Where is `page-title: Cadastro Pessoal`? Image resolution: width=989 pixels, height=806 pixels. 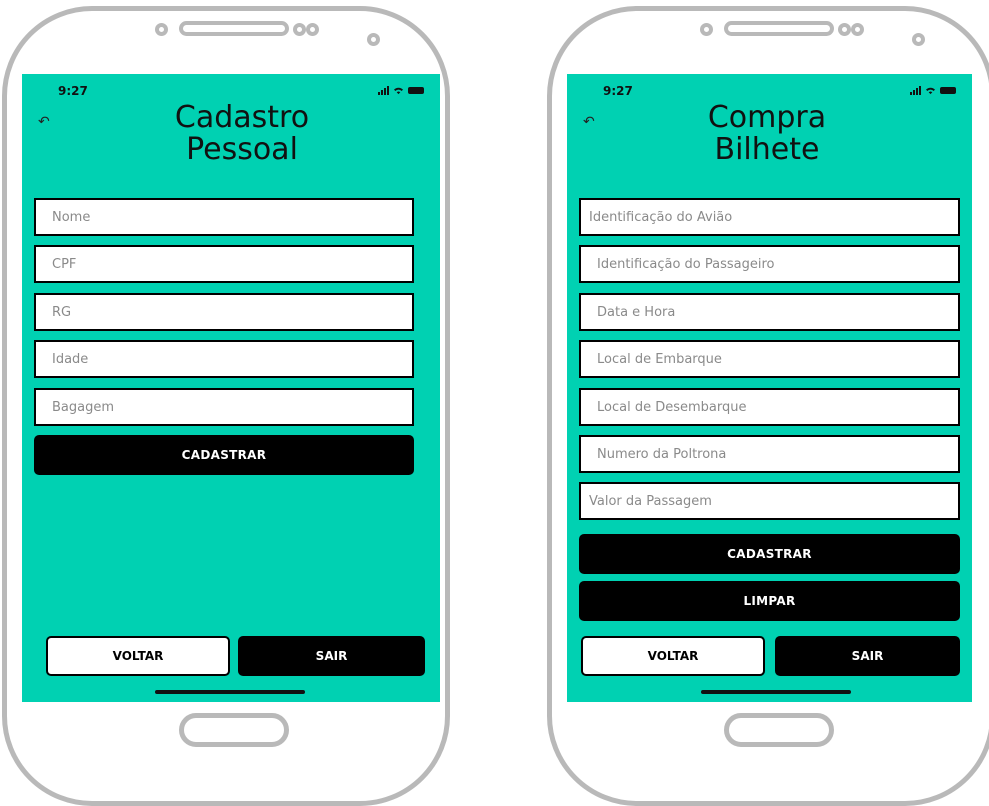 page-title: Cadastro Pessoal is located at coordinates (242, 134).